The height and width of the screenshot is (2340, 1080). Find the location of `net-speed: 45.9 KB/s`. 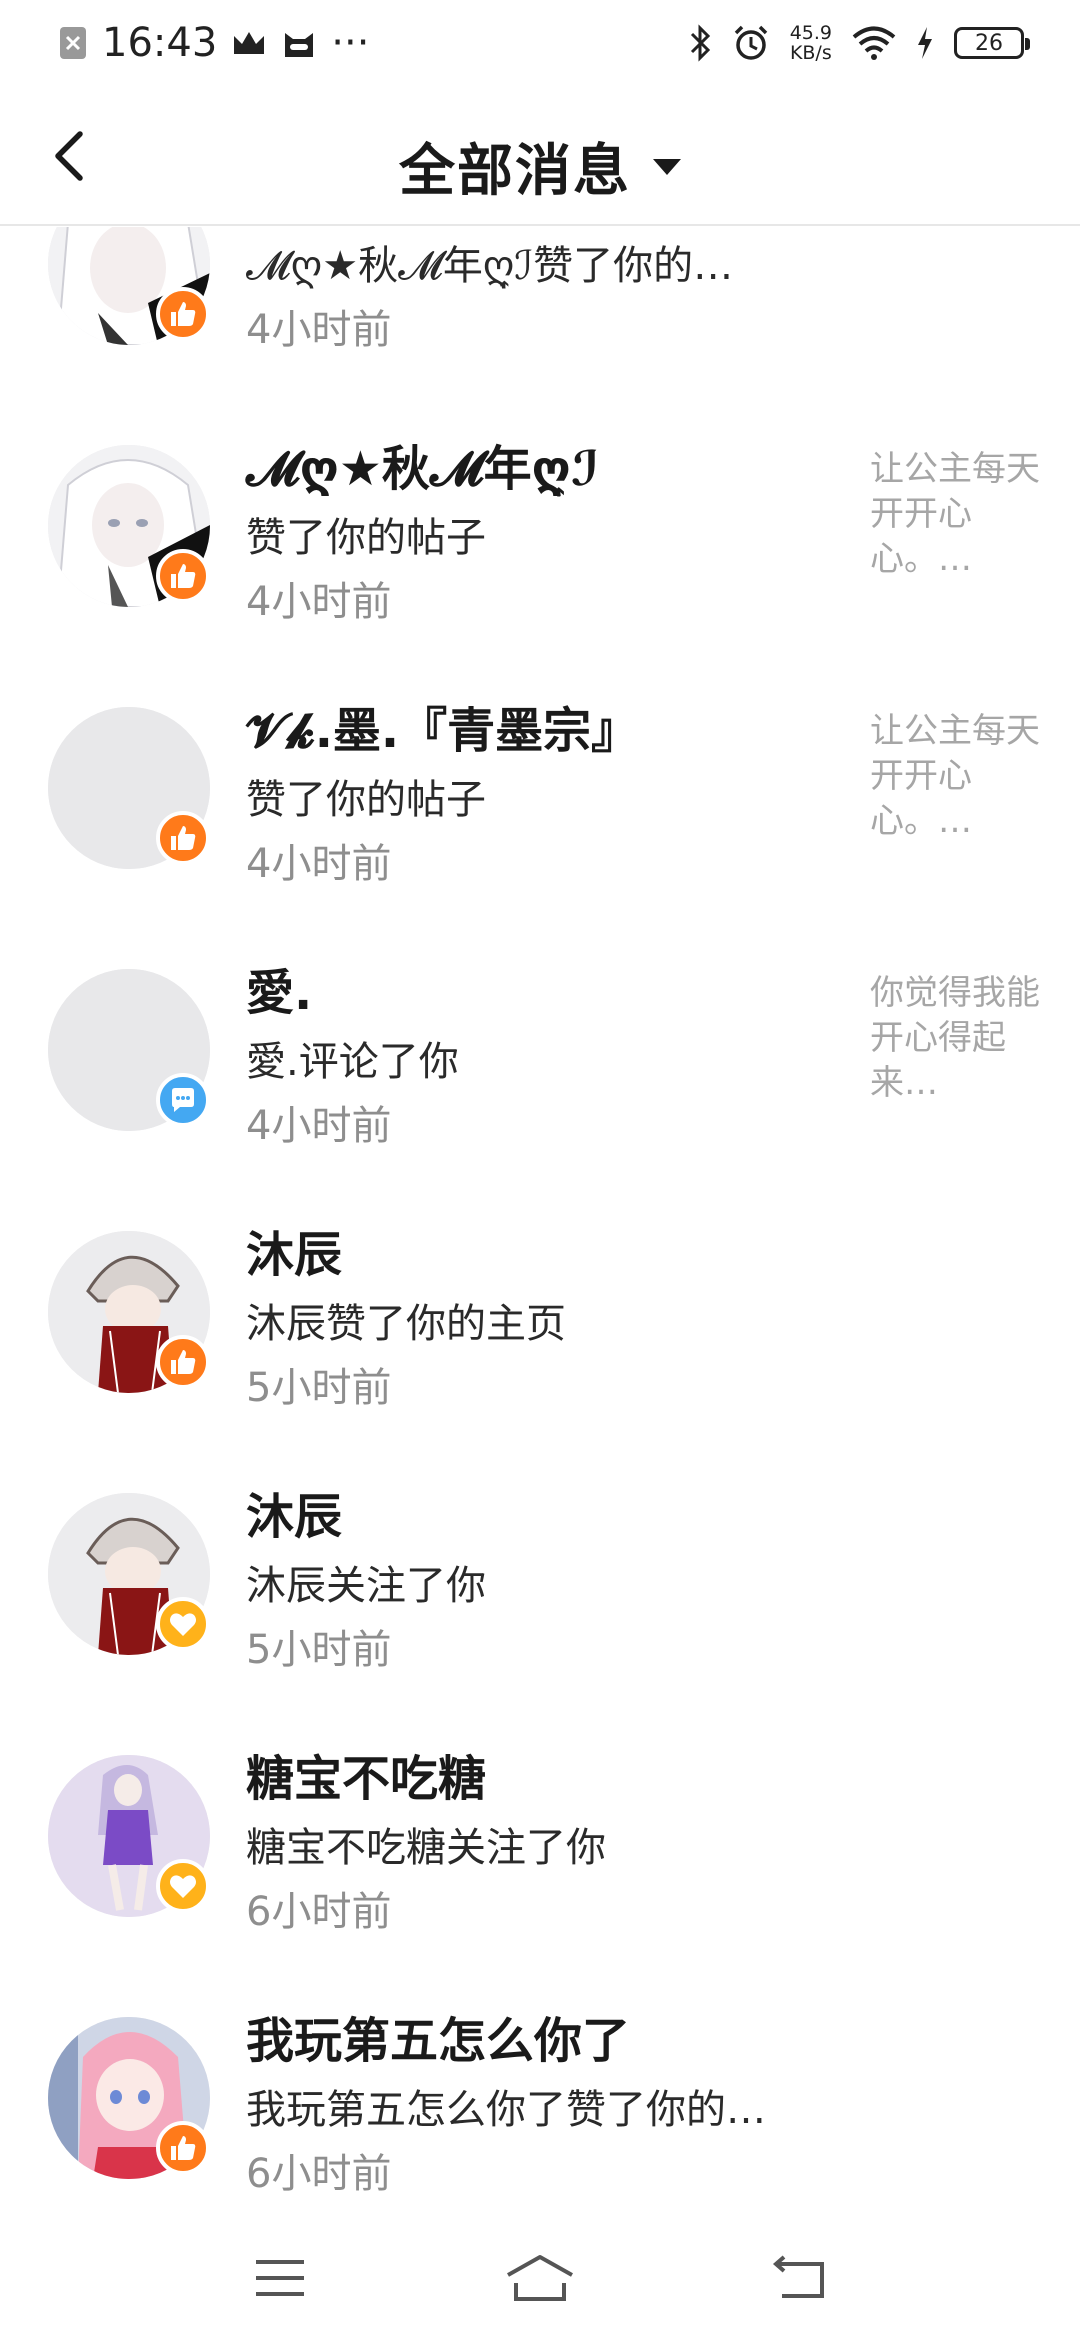

net-speed: 45.9 KB/s is located at coordinates (811, 43).